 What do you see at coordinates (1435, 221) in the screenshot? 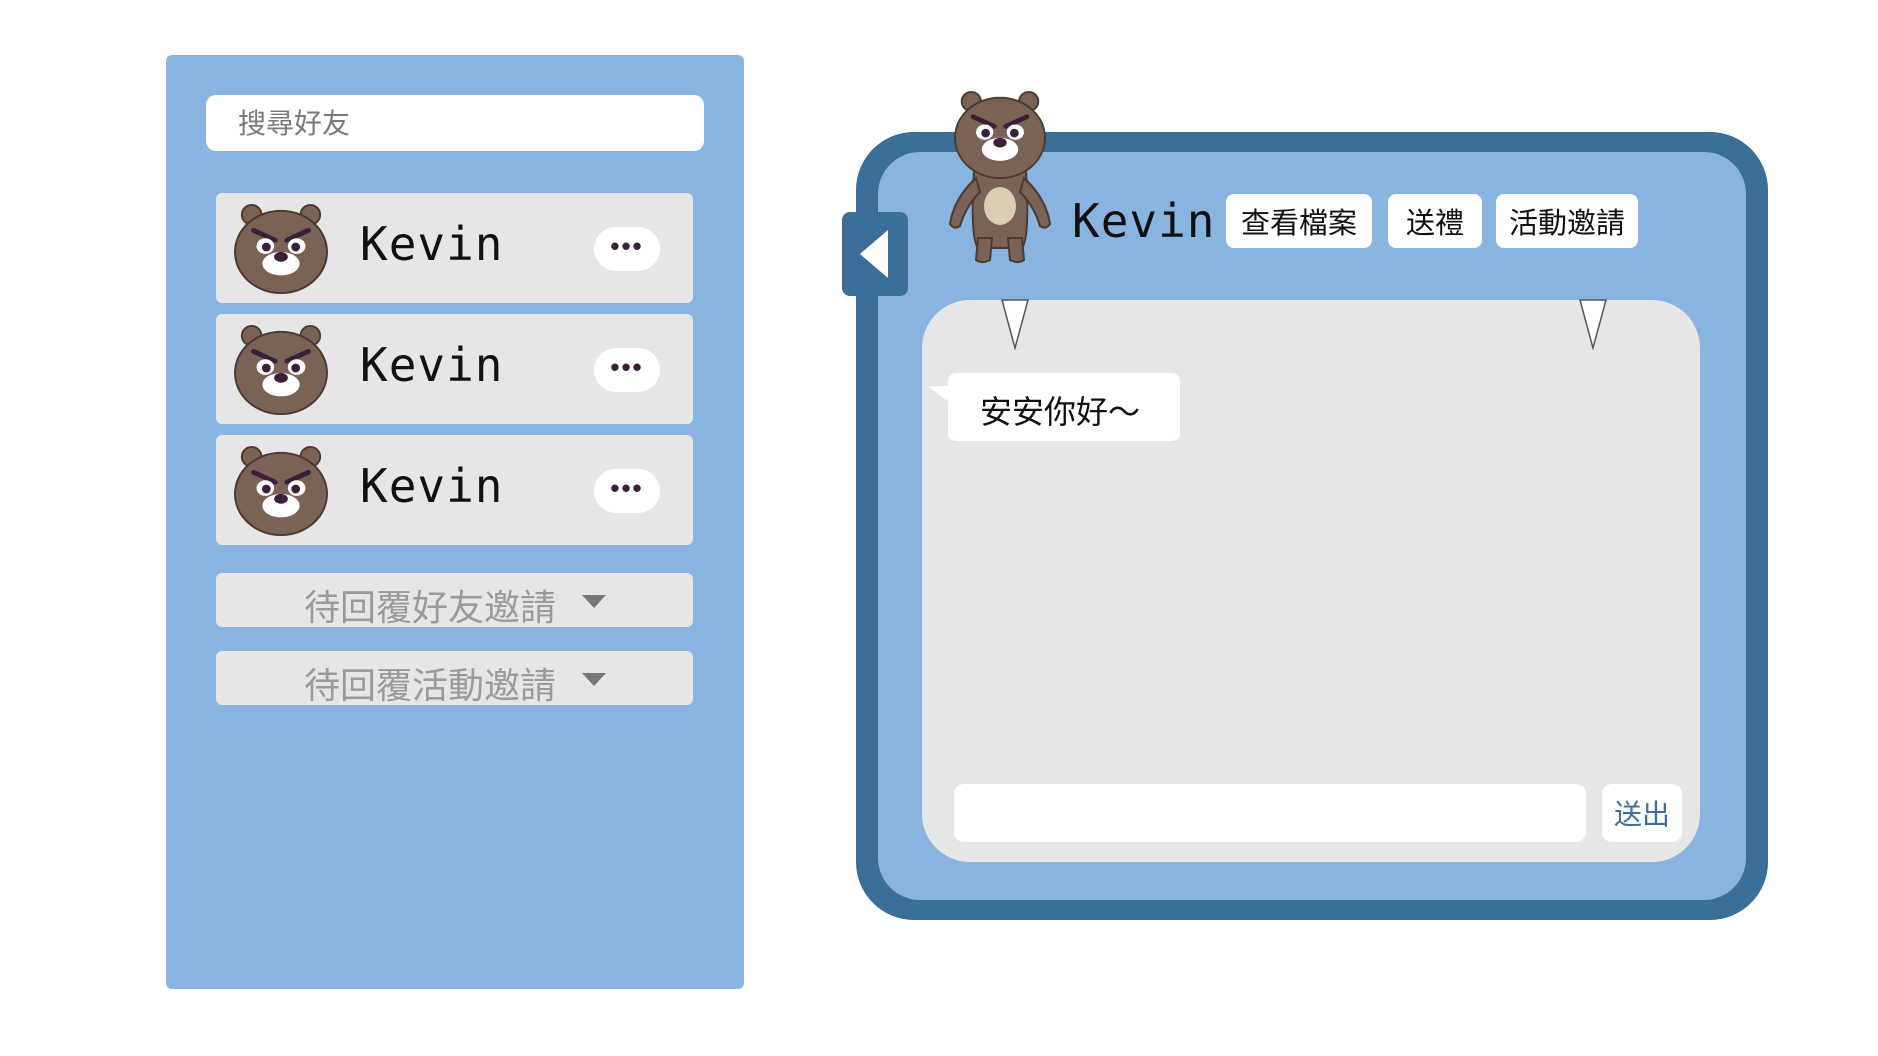
I see `send-gift-button: 送禮` at bounding box center [1435, 221].